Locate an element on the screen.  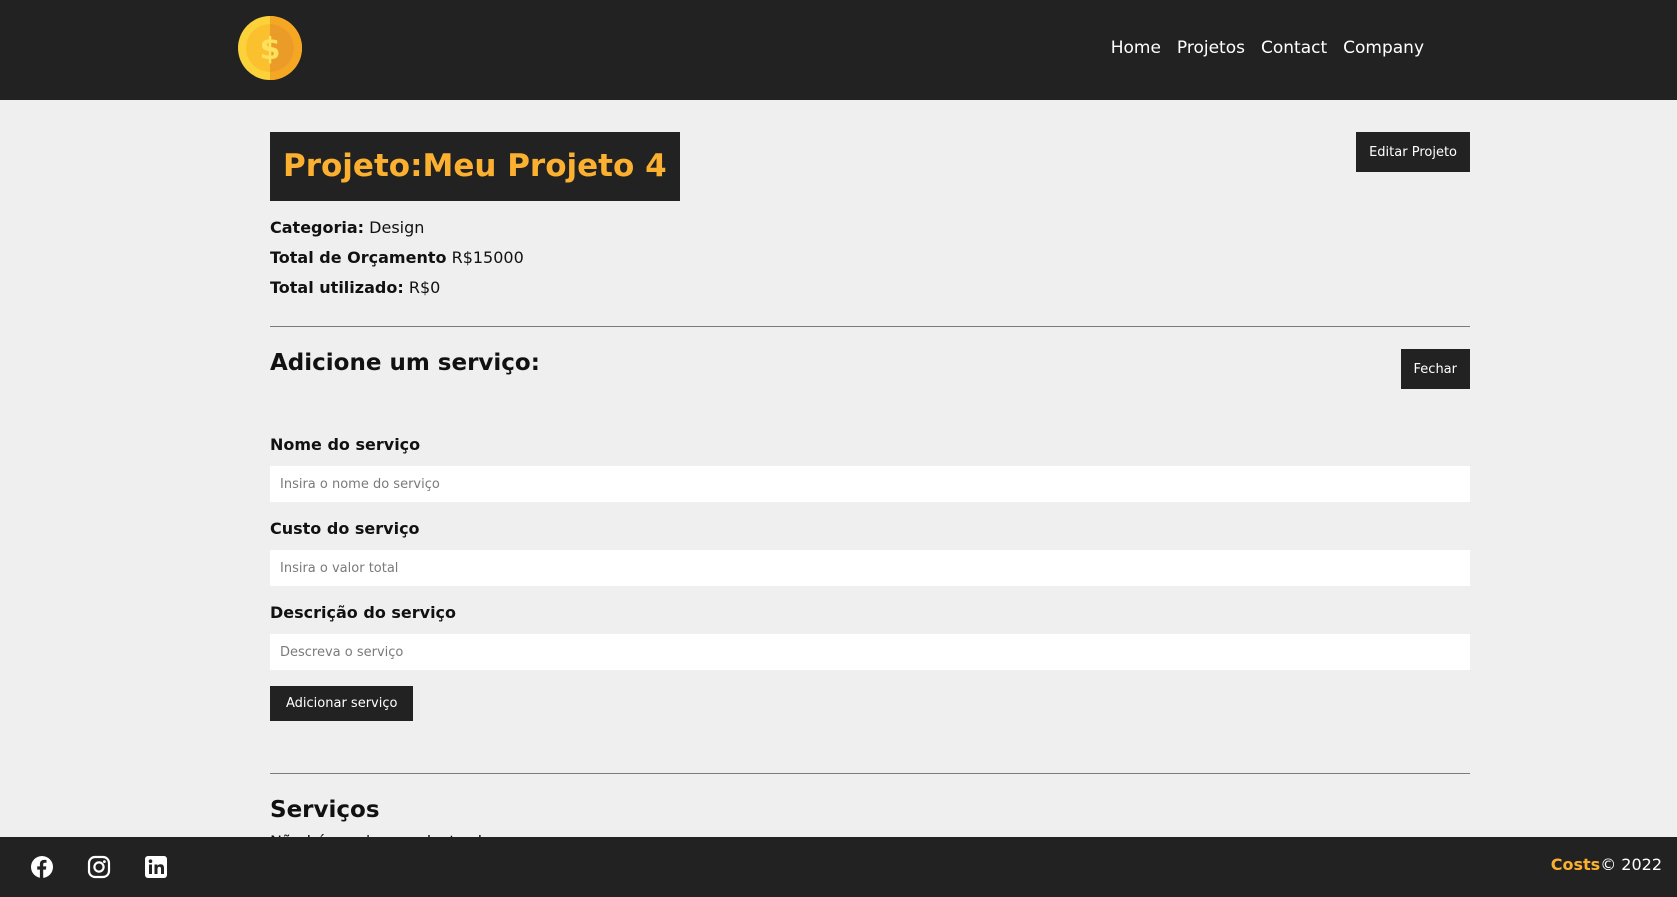
category-label: Categoria: is located at coordinates (317, 227).